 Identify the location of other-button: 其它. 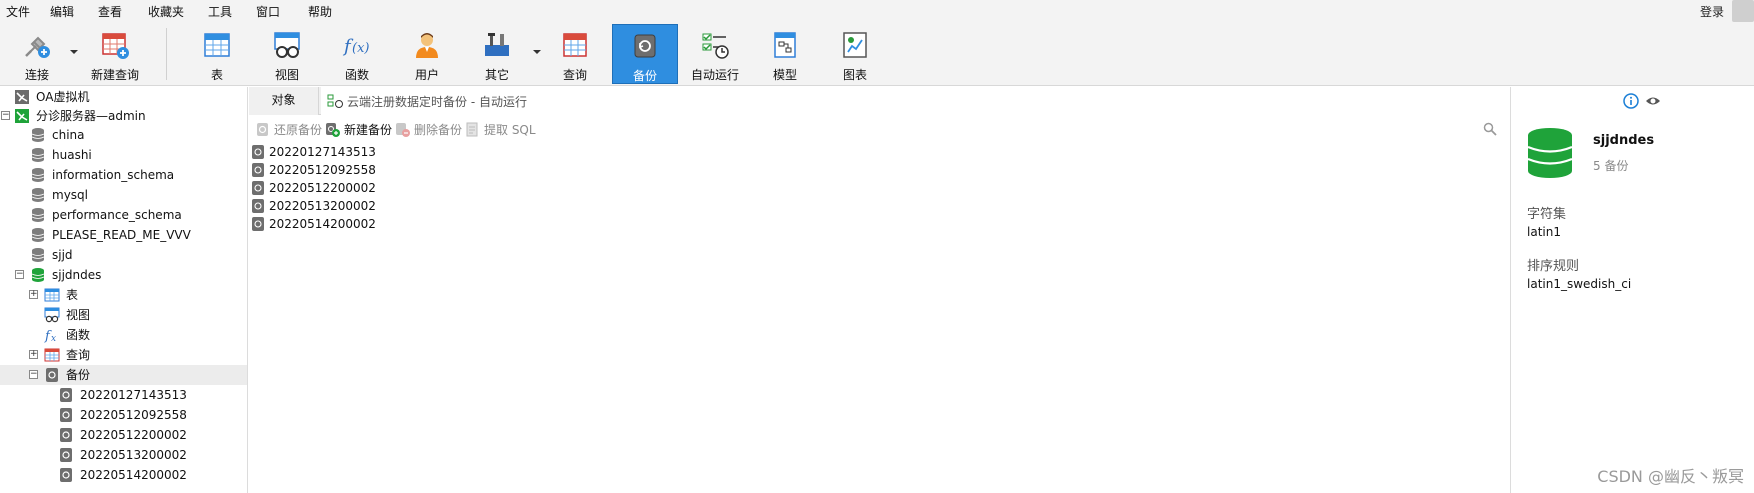
(497, 54).